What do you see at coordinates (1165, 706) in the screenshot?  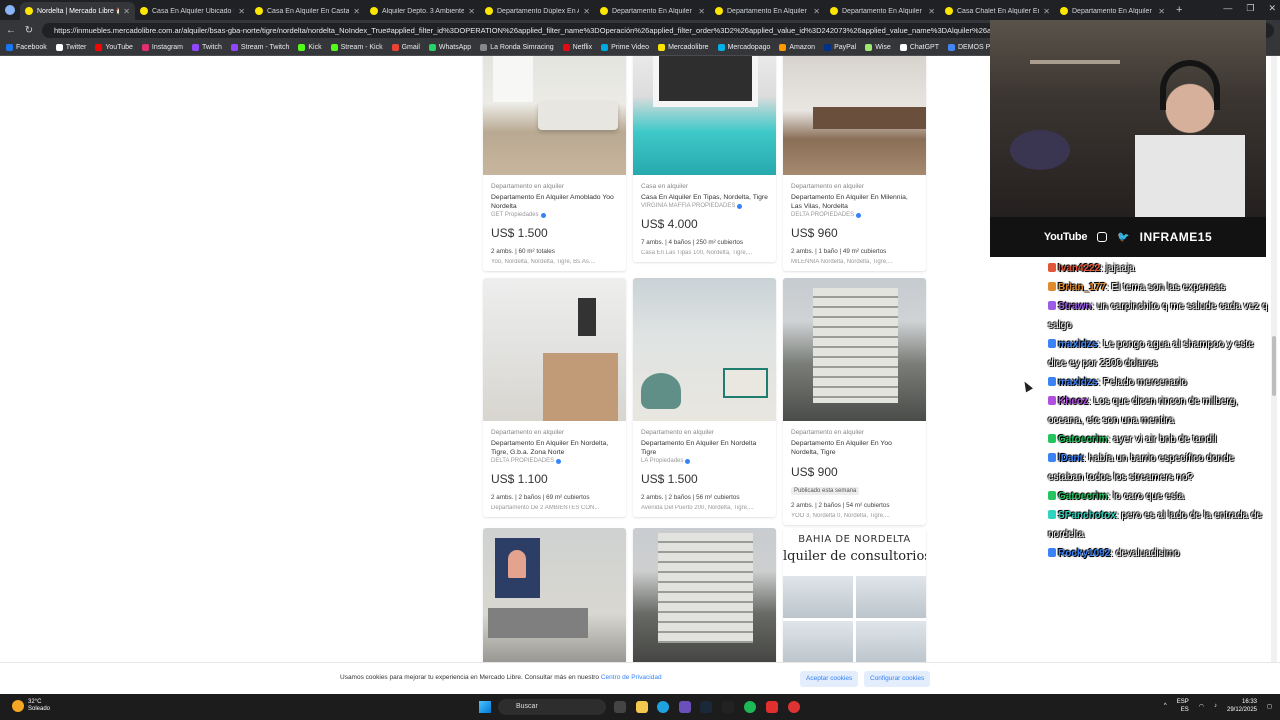 I see `chevron-up-icon: ^` at bounding box center [1165, 706].